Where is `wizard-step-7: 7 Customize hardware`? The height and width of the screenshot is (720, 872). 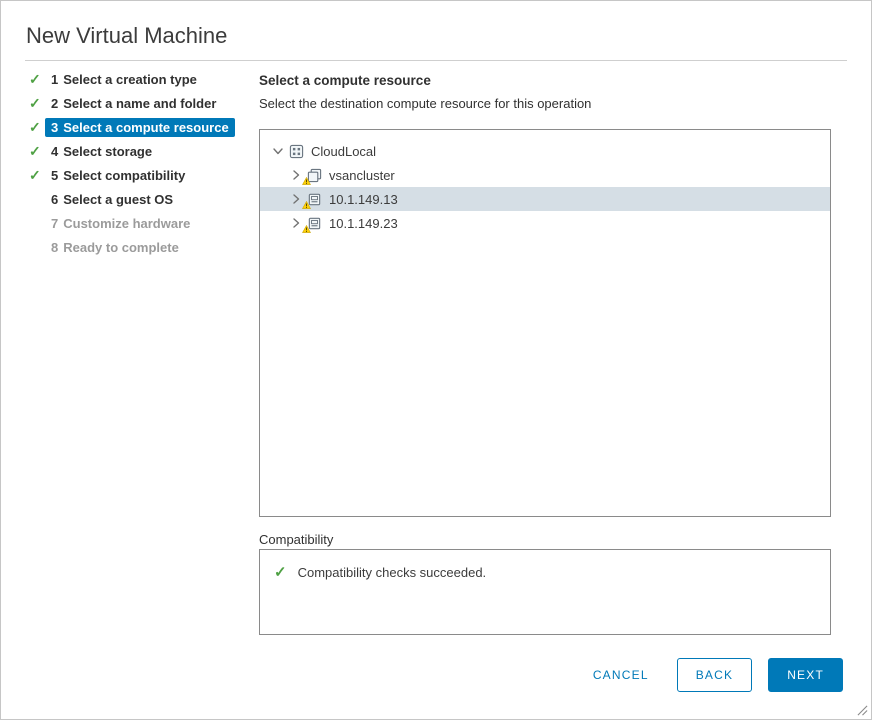
wizard-step-7: 7 Customize hardware is located at coordinates (138, 223).